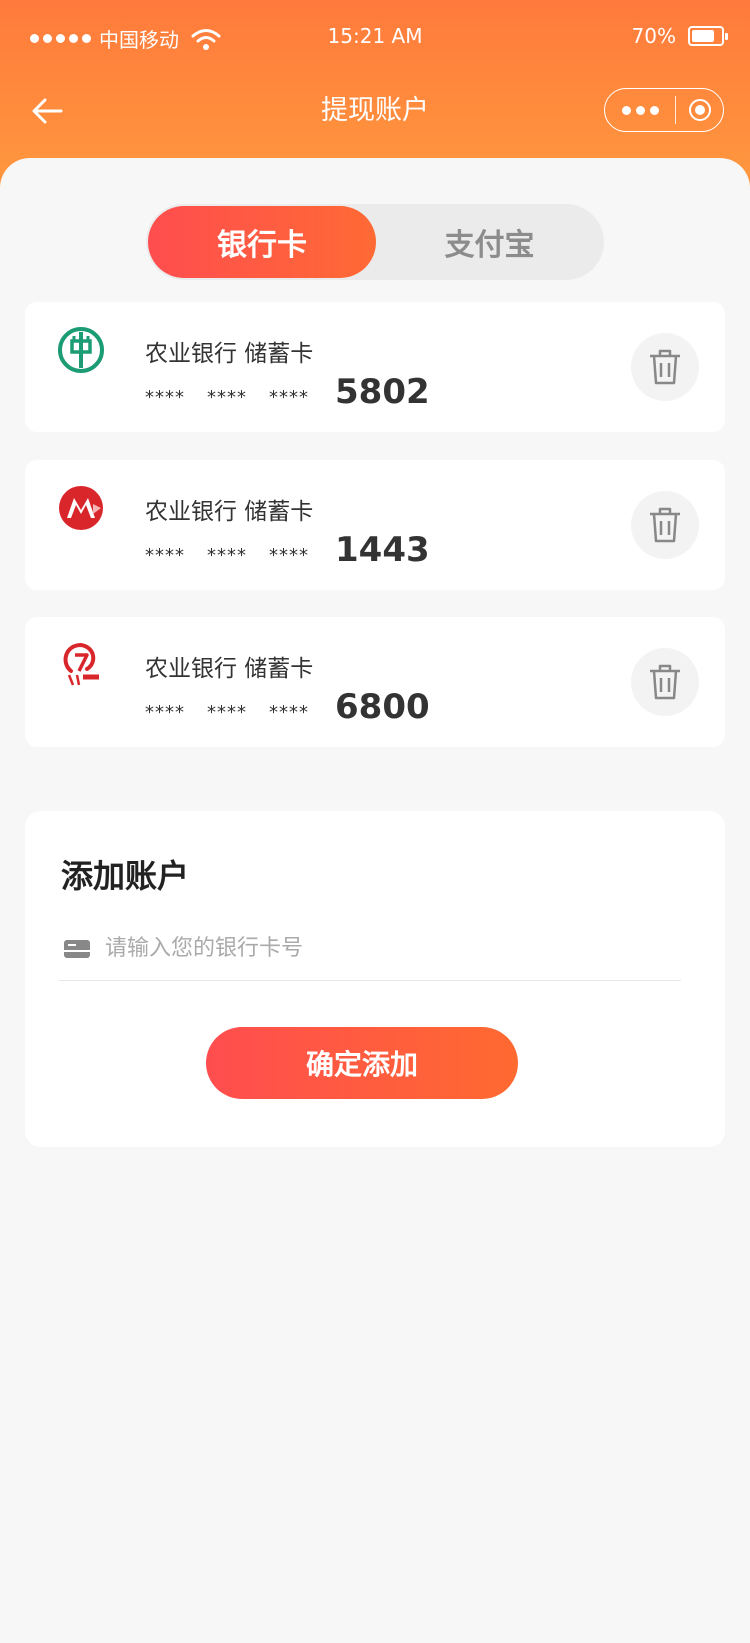 The height and width of the screenshot is (1643, 750). What do you see at coordinates (679, 36) in the screenshot?
I see `status-right: 70%` at bounding box center [679, 36].